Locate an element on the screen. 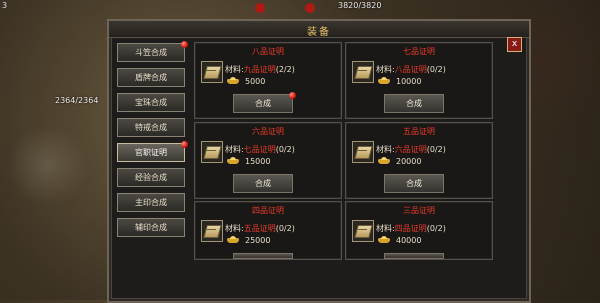 This screenshot has width=600, height=303. sidebar-item-ring: 特戒合成 is located at coordinates (151, 127).